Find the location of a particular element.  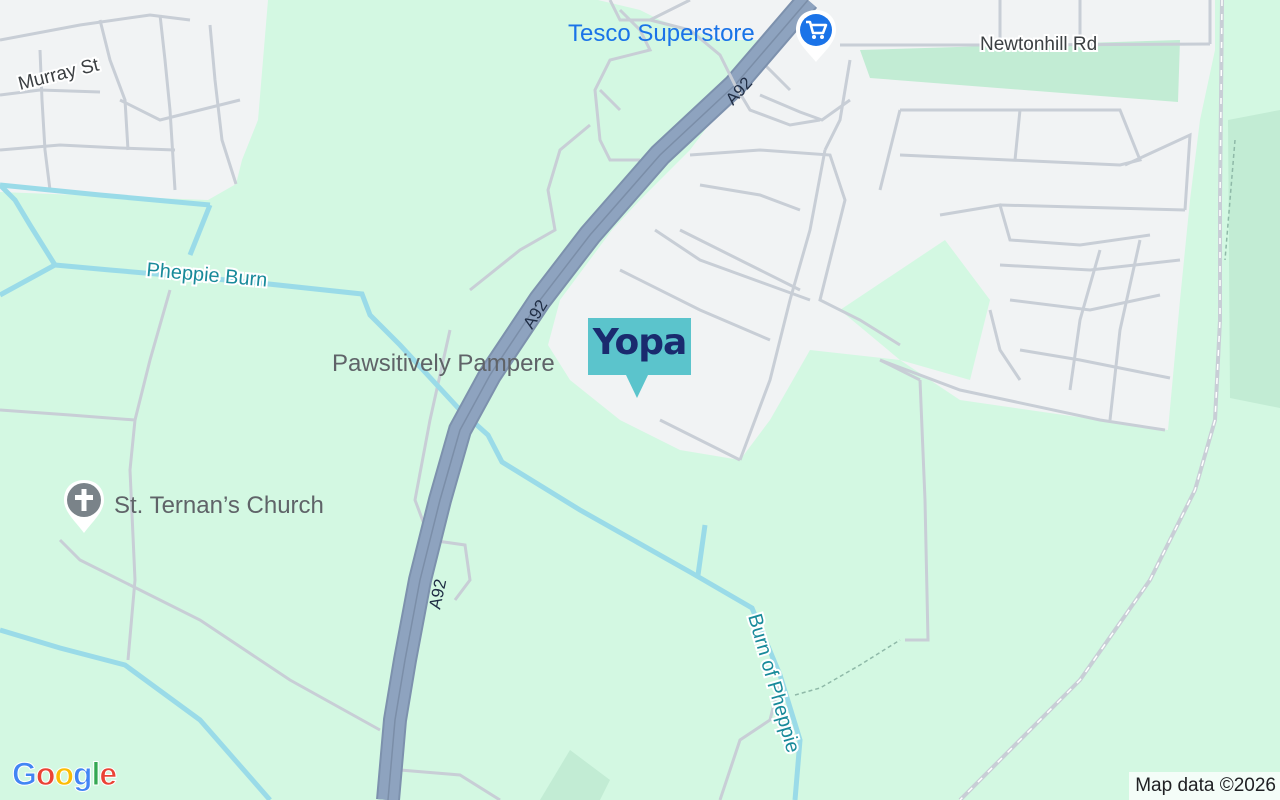

cross-icon is located at coordinates (84, 507).